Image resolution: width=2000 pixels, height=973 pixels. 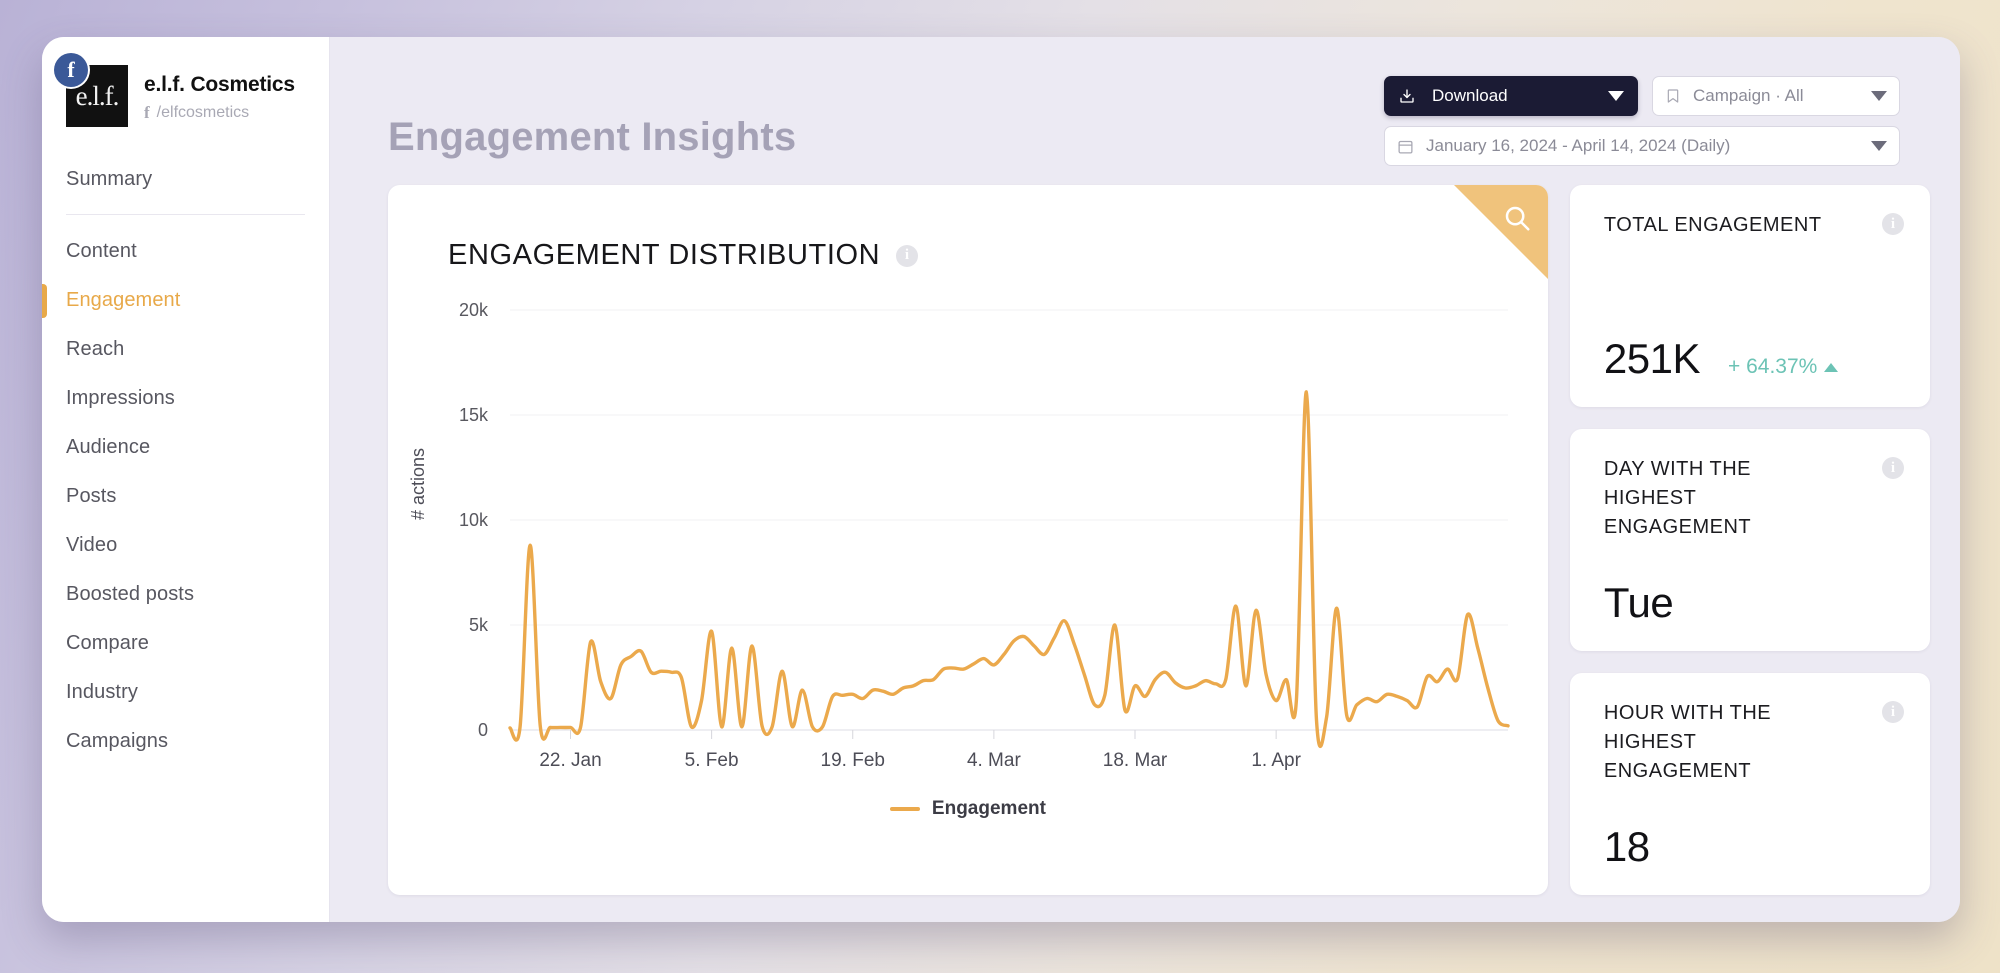 What do you see at coordinates (185, 643) in the screenshot?
I see `sidebar-item-compare: Compare` at bounding box center [185, 643].